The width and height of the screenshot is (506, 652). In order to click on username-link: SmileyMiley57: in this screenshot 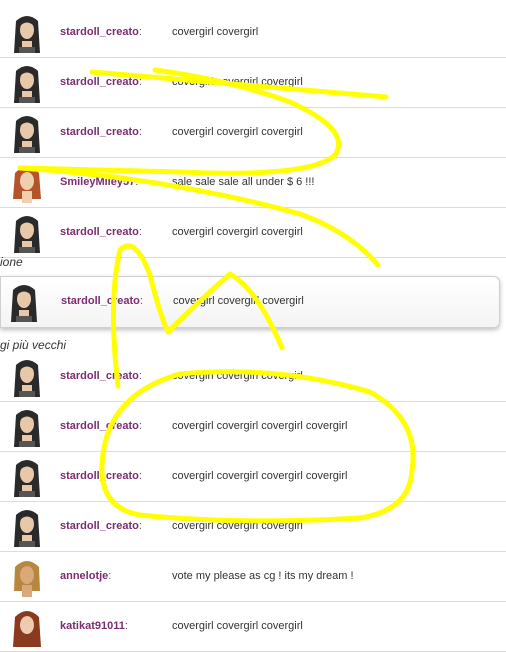, I will do `click(99, 182)`.